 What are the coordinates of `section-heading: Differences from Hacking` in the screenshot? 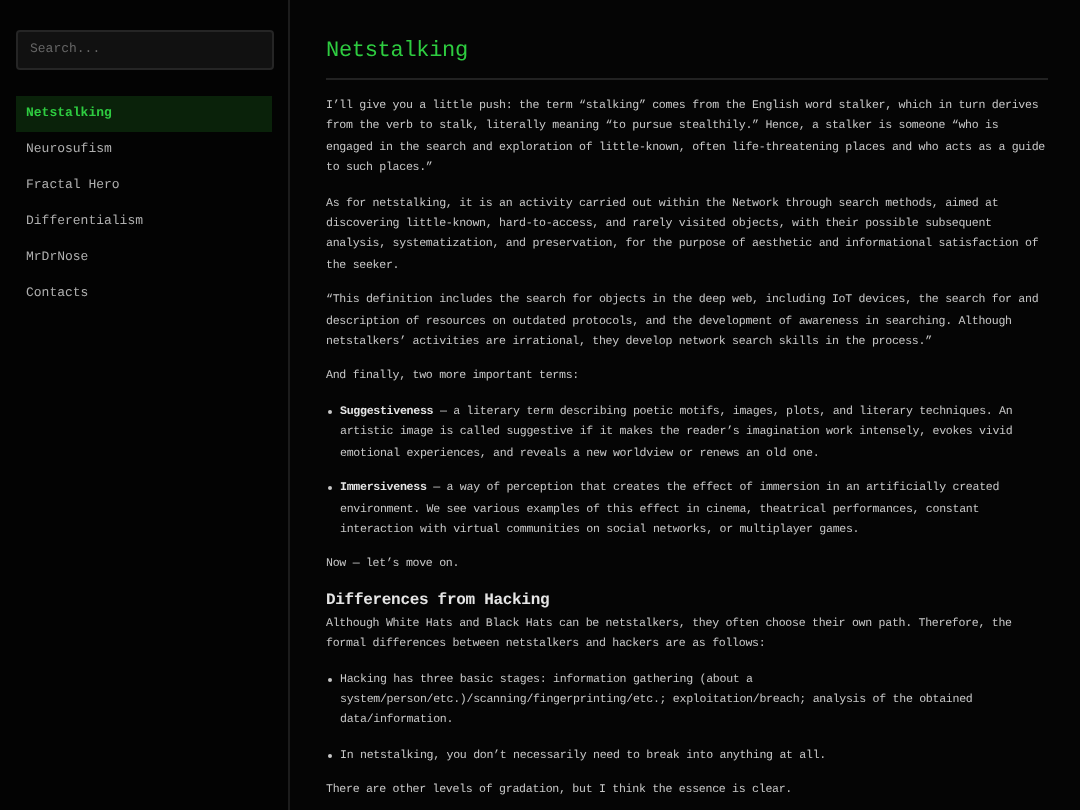 It's located at (439, 601).